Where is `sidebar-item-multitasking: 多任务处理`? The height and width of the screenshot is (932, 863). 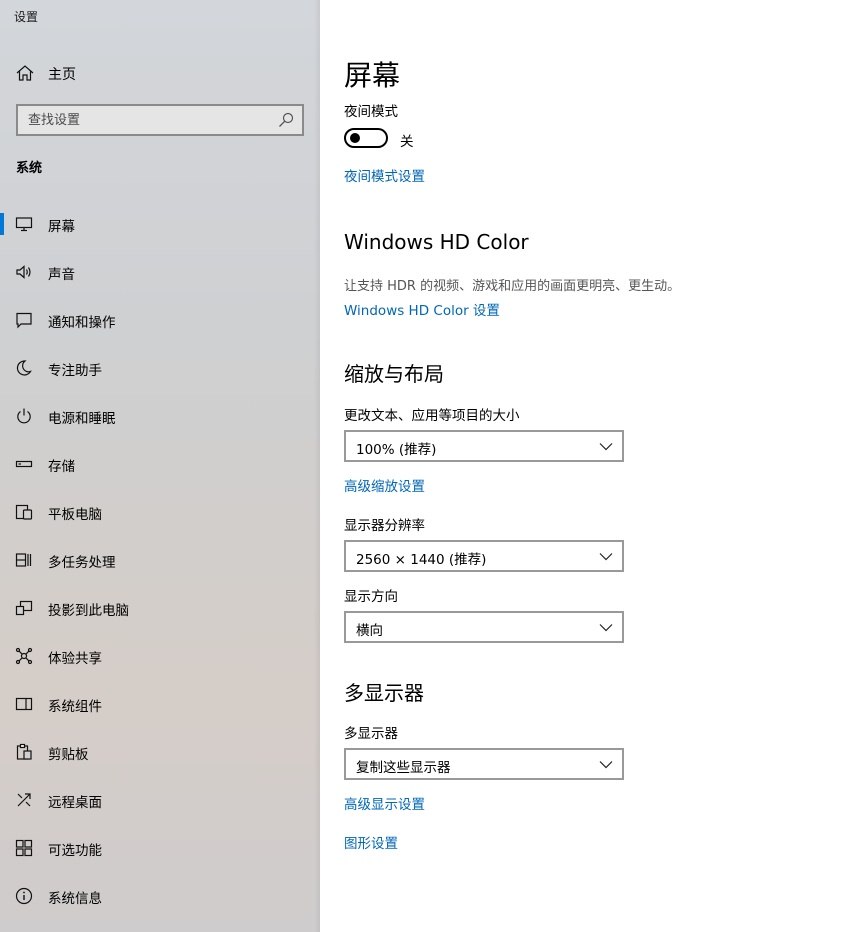
sidebar-item-multitasking: 多任务处理 is located at coordinates (160, 560).